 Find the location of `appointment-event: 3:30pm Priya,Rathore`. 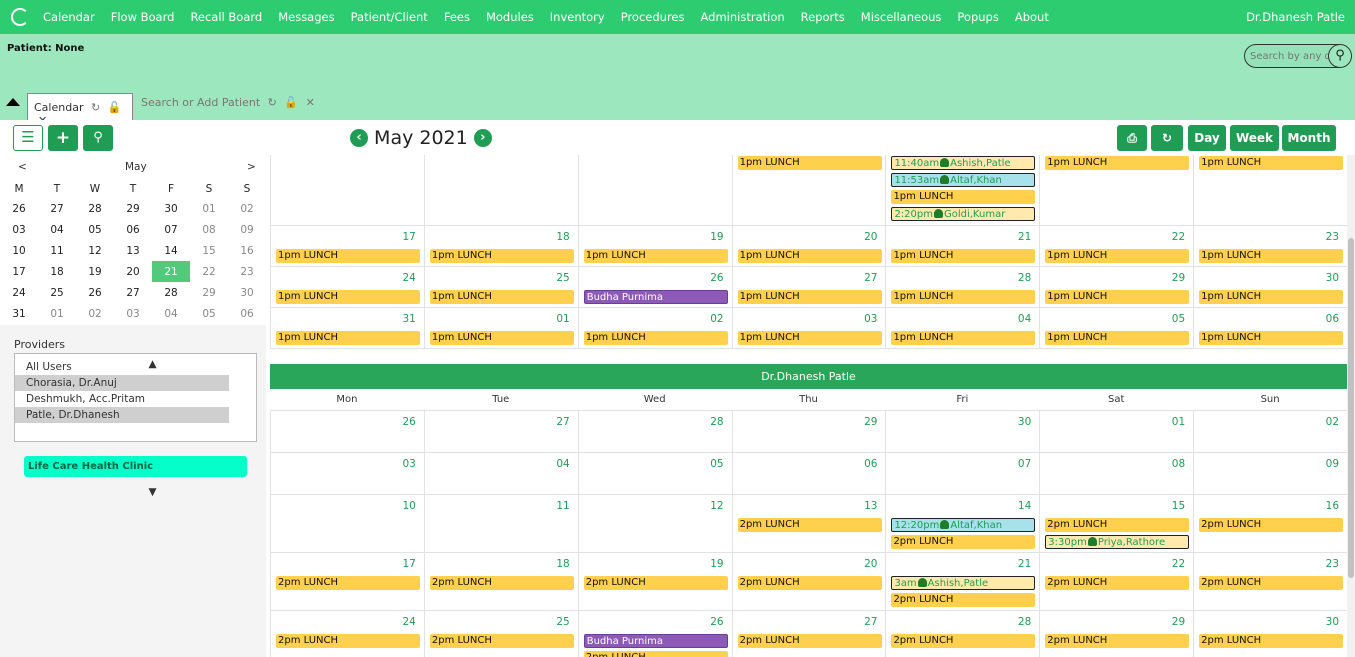

appointment-event: 3:30pm Priya,Rathore is located at coordinates (1117, 542).